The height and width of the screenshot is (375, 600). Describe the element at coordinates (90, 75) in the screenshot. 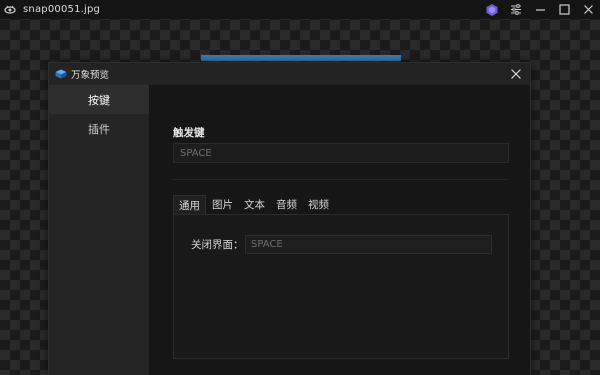

I see `dialog-title: 万象预览` at that location.